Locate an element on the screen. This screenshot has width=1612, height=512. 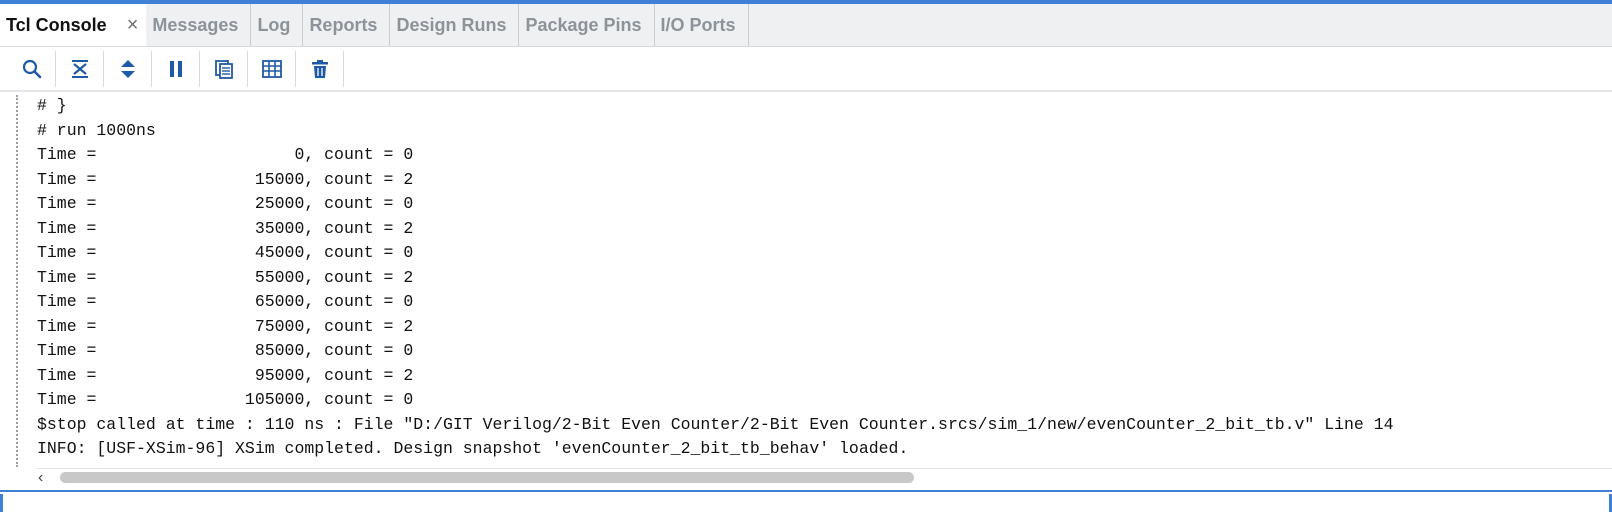
console-line: # run 1000ns is located at coordinates (96, 130).